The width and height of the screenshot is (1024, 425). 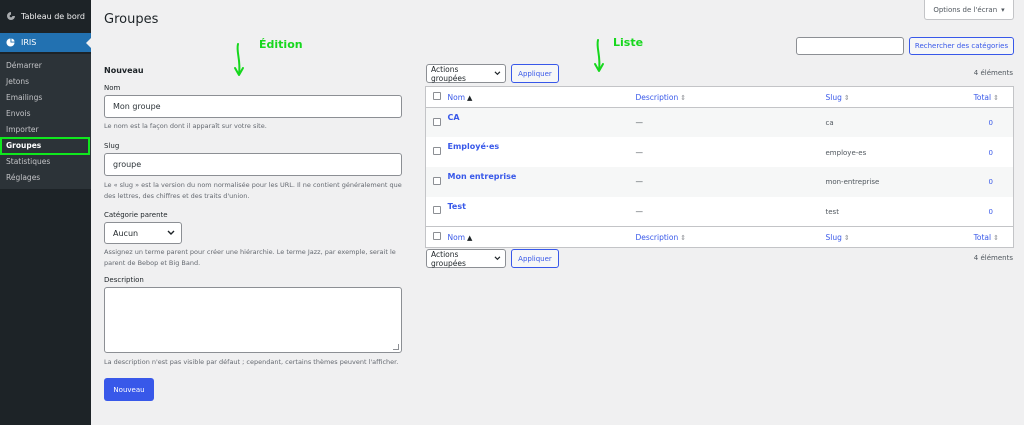 What do you see at coordinates (961, 46) in the screenshot?
I see `search-categories-button: Rechercher des catégories` at bounding box center [961, 46].